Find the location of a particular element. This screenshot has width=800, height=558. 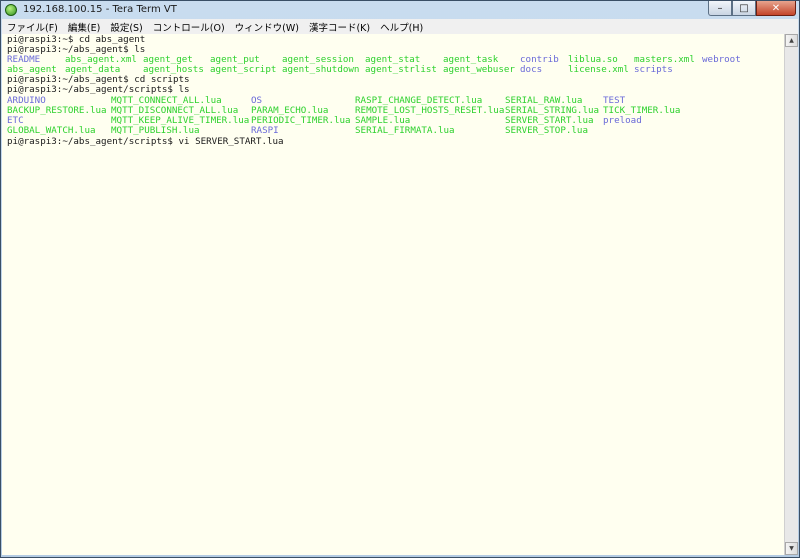

file-entry: SERVER_STOP.lua is located at coordinates (546, 130).